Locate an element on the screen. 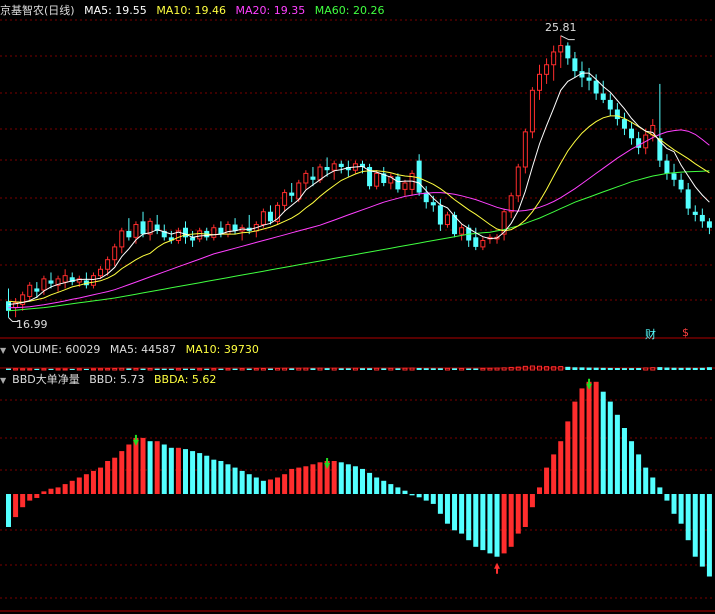  ma5-value: MA5: 19.55 is located at coordinates (115, 10).